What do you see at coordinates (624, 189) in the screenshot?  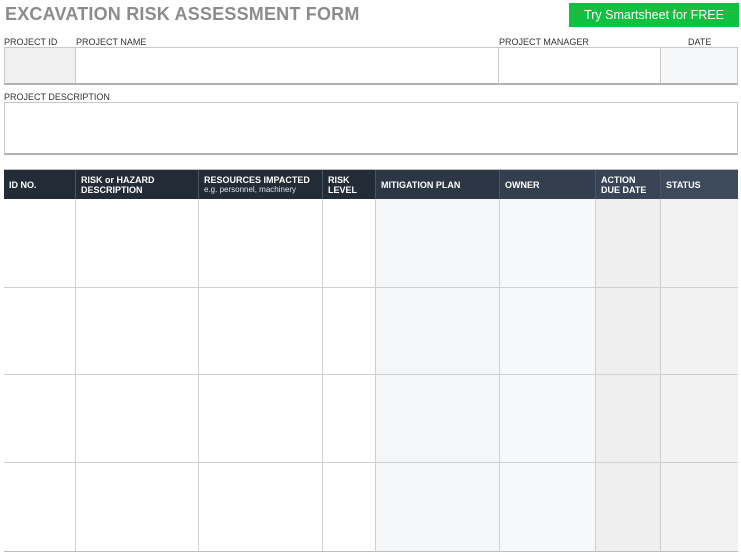 I see `col-header-due-date-line2: DUE DATE` at bounding box center [624, 189].